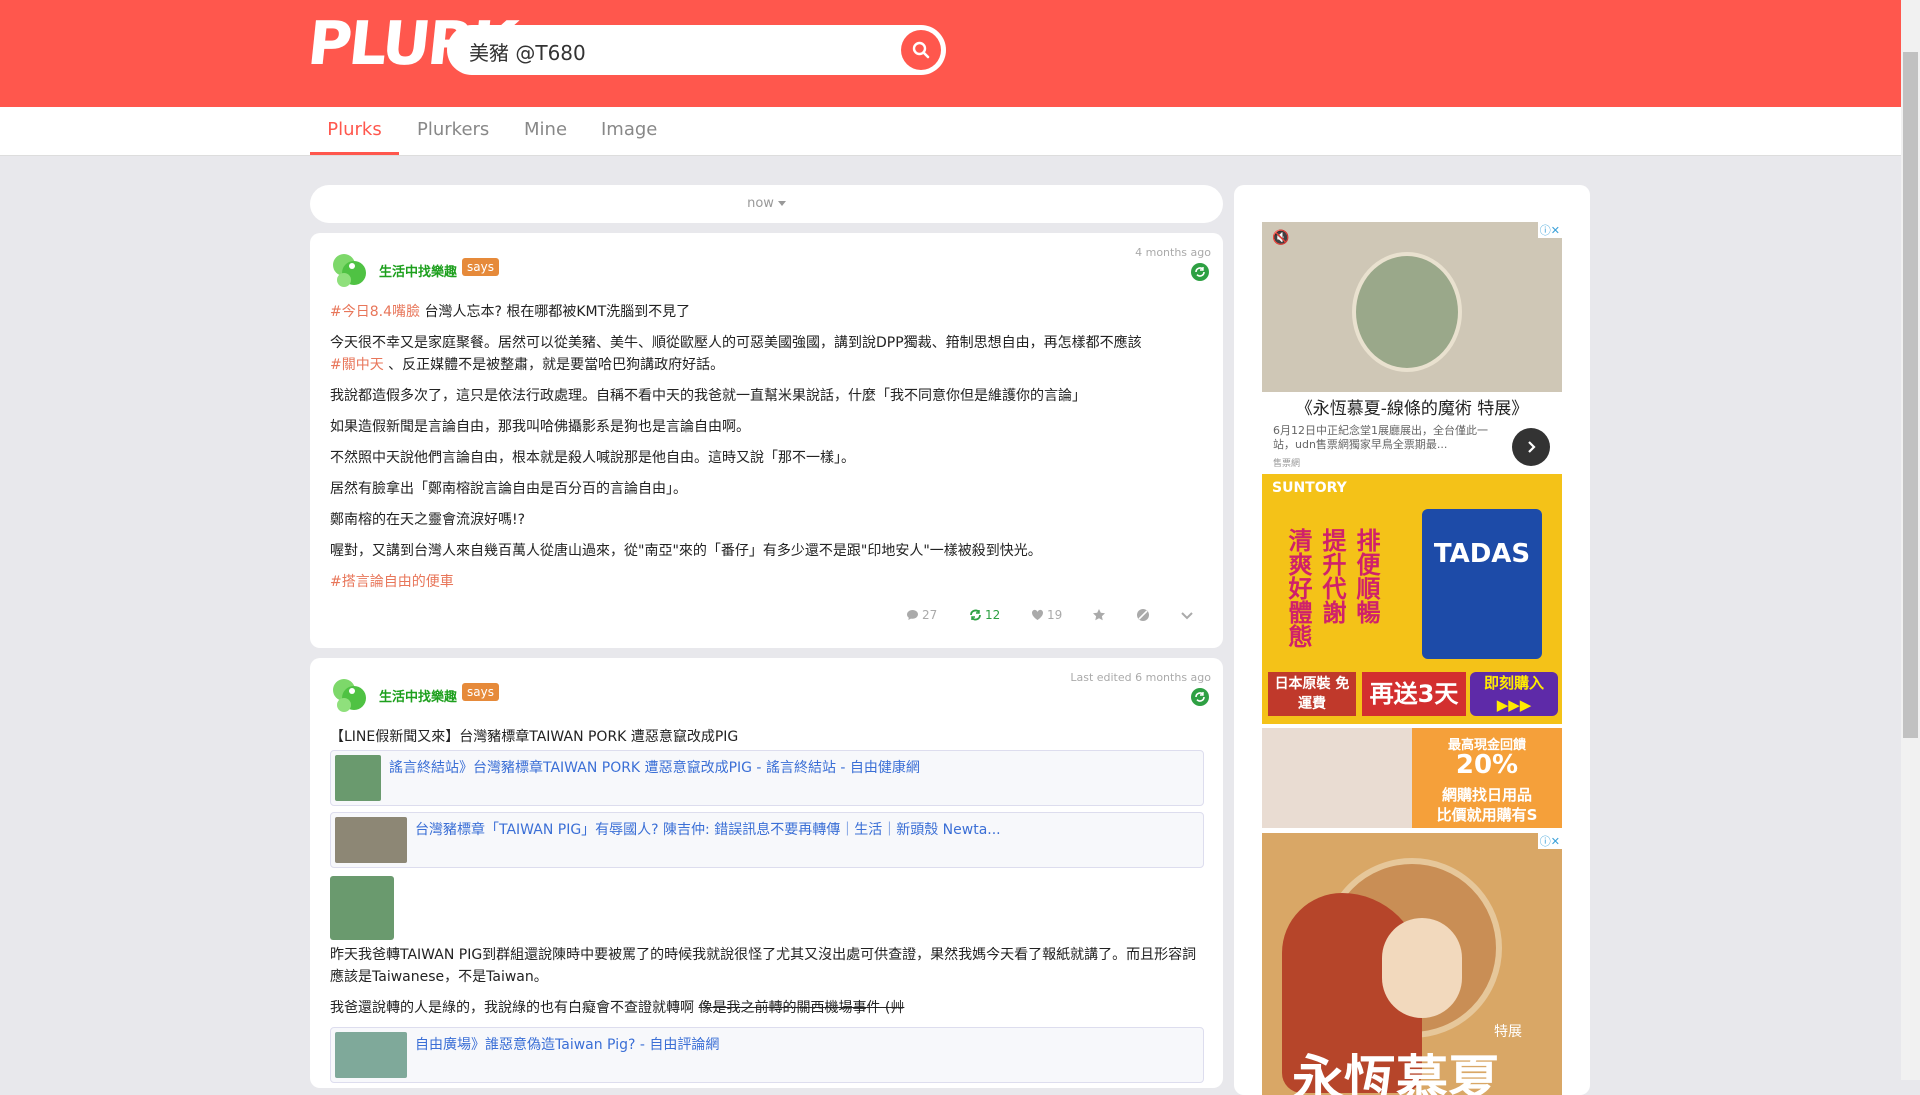 The image size is (1920, 1095). I want to click on top-header: PLURK, so click(950, 53).